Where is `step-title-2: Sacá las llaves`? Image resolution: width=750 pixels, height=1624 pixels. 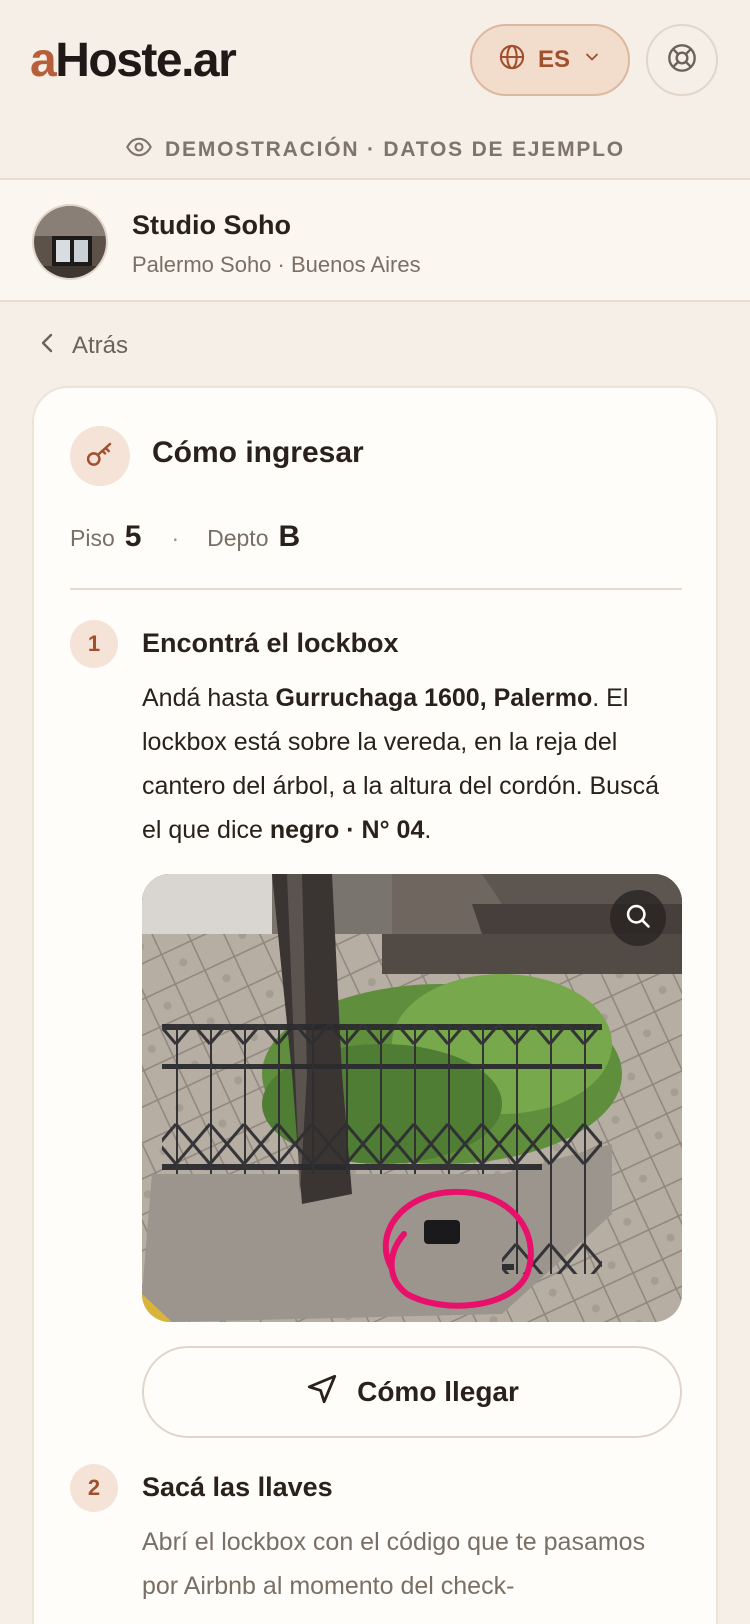
step-title-2: Sacá las llaves is located at coordinates (237, 1487).